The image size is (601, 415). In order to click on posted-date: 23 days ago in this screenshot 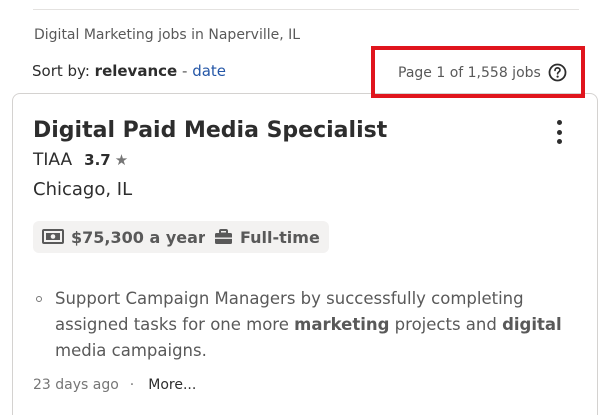, I will do `click(76, 385)`.